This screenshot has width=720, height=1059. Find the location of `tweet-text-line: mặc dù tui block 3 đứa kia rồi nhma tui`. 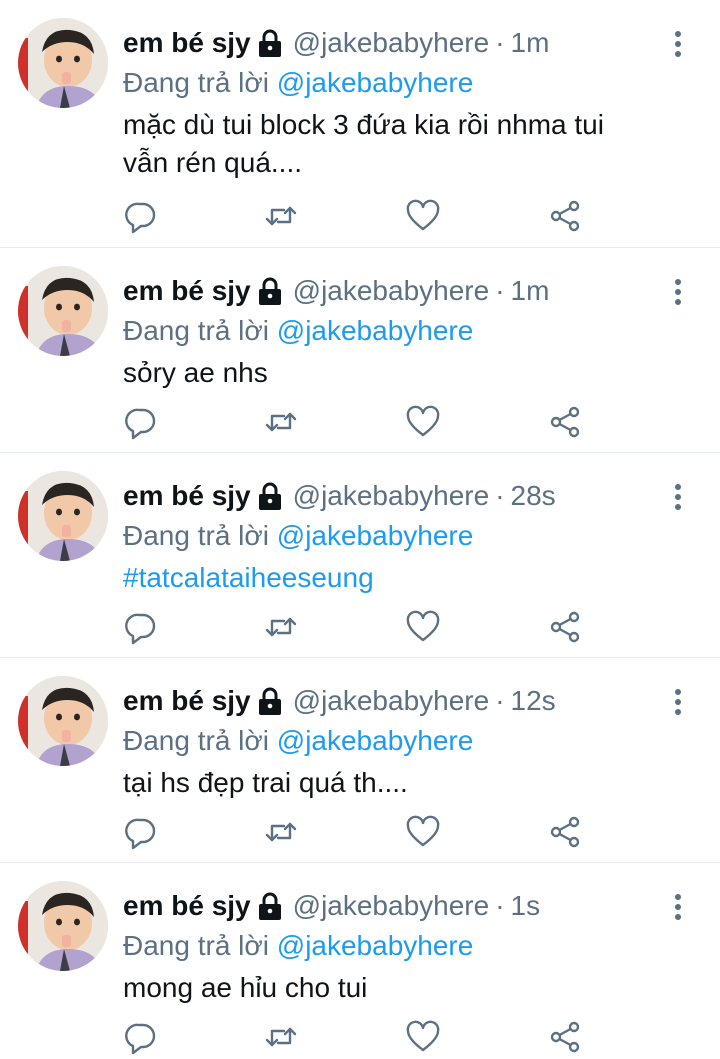

tweet-text-line: mặc dù tui block 3 đứa kia rồi nhma tui is located at coordinates (363, 124).